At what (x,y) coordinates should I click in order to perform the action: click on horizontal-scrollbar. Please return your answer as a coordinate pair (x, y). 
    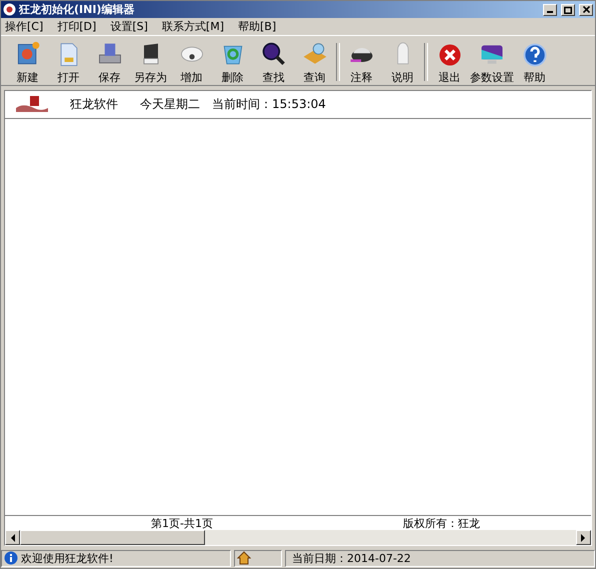
    Looking at the image, I should click on (298, 537).